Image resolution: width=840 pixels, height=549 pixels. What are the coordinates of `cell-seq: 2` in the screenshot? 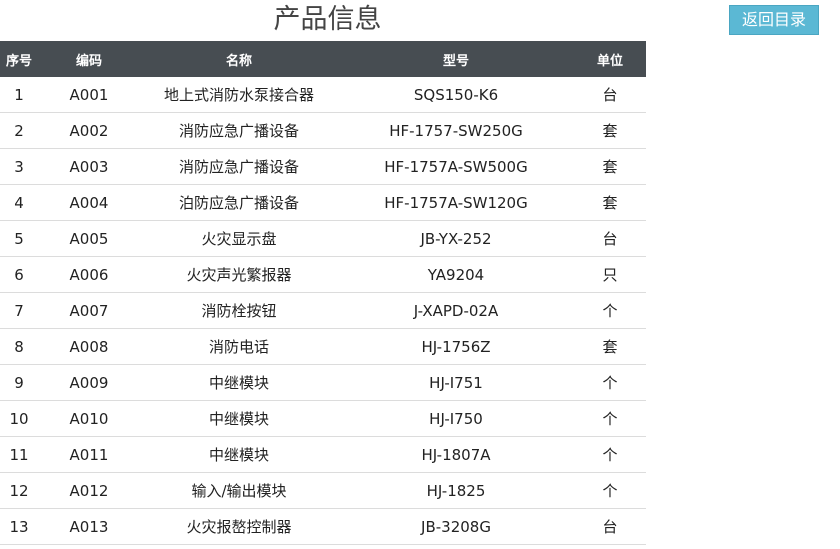 It's located at (19, 130).